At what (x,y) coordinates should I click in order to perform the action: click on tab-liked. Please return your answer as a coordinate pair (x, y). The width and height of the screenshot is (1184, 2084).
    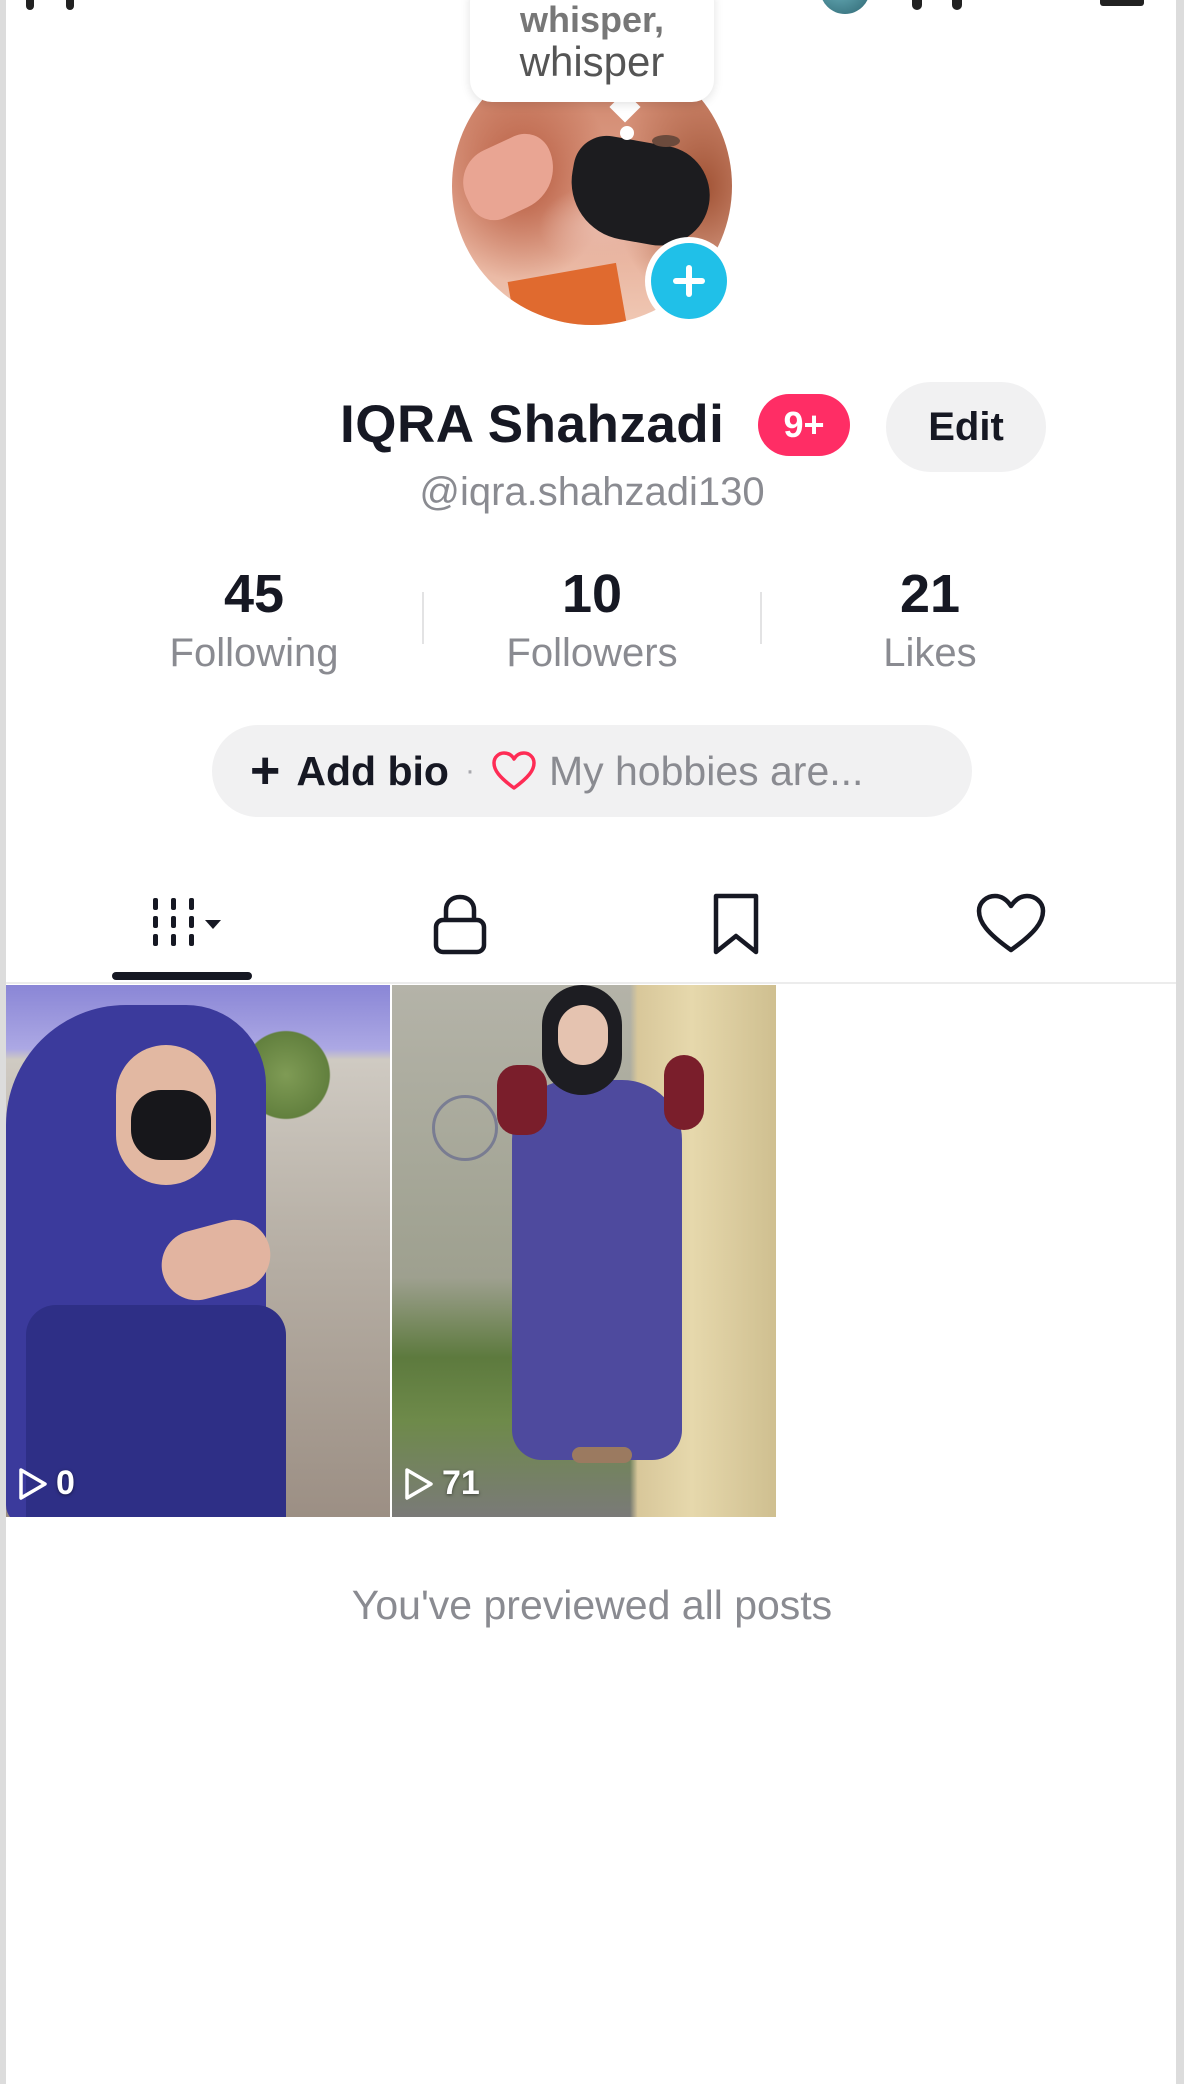
    Looking at the image, I should click on (1011, 924).